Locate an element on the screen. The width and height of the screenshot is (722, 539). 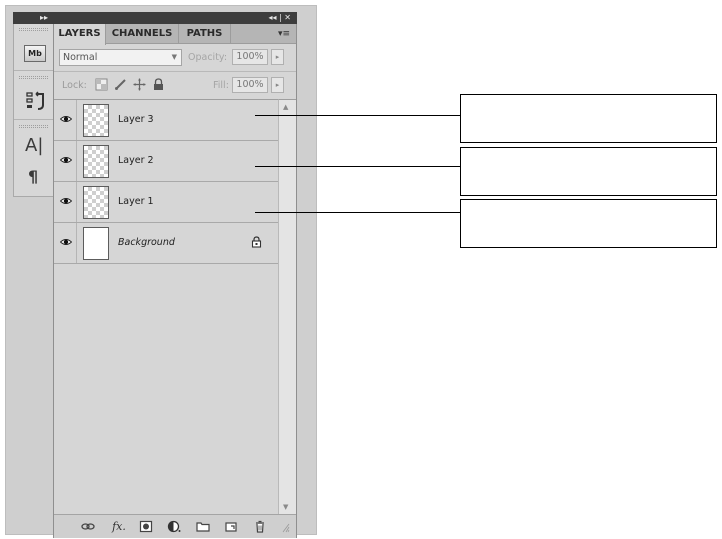
fx-icon: fx. is located at coordinates (119, 526).